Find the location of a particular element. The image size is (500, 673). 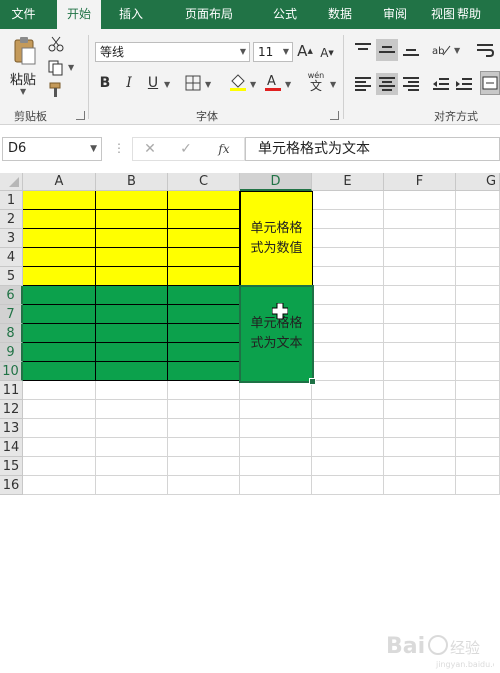

cell-a13 is located at coordinates (59, 428).